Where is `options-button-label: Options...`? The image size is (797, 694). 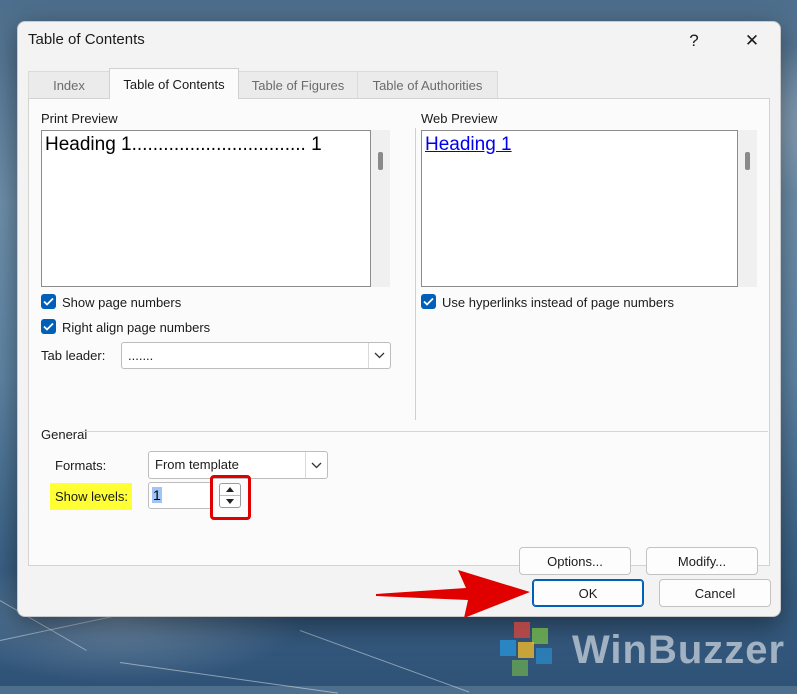
options-button-label: Options... is located at coordinates (575, 561).